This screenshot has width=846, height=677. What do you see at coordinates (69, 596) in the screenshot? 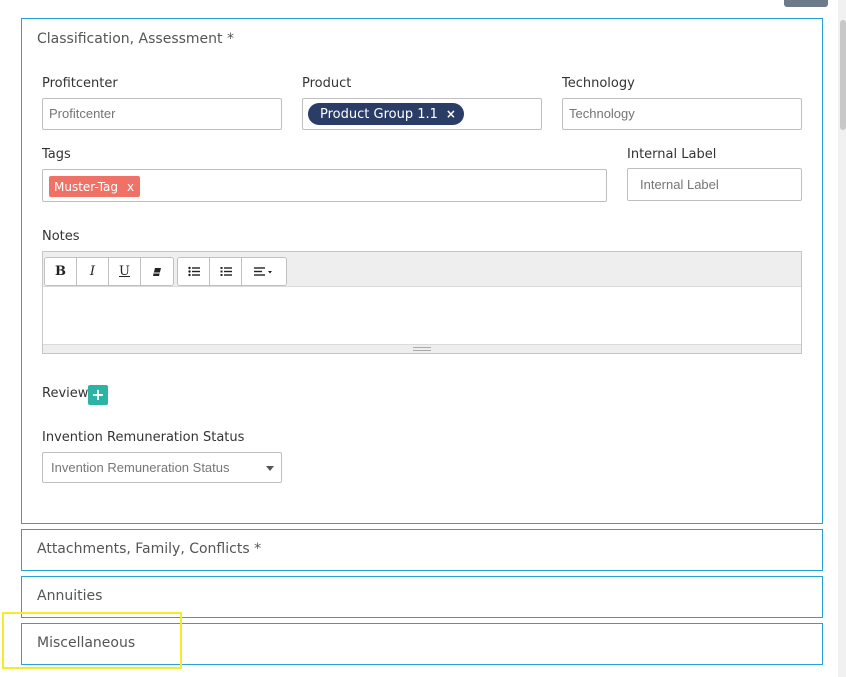
I see `annuities-panel-title: Annuities` at bounding box center [69, 596].